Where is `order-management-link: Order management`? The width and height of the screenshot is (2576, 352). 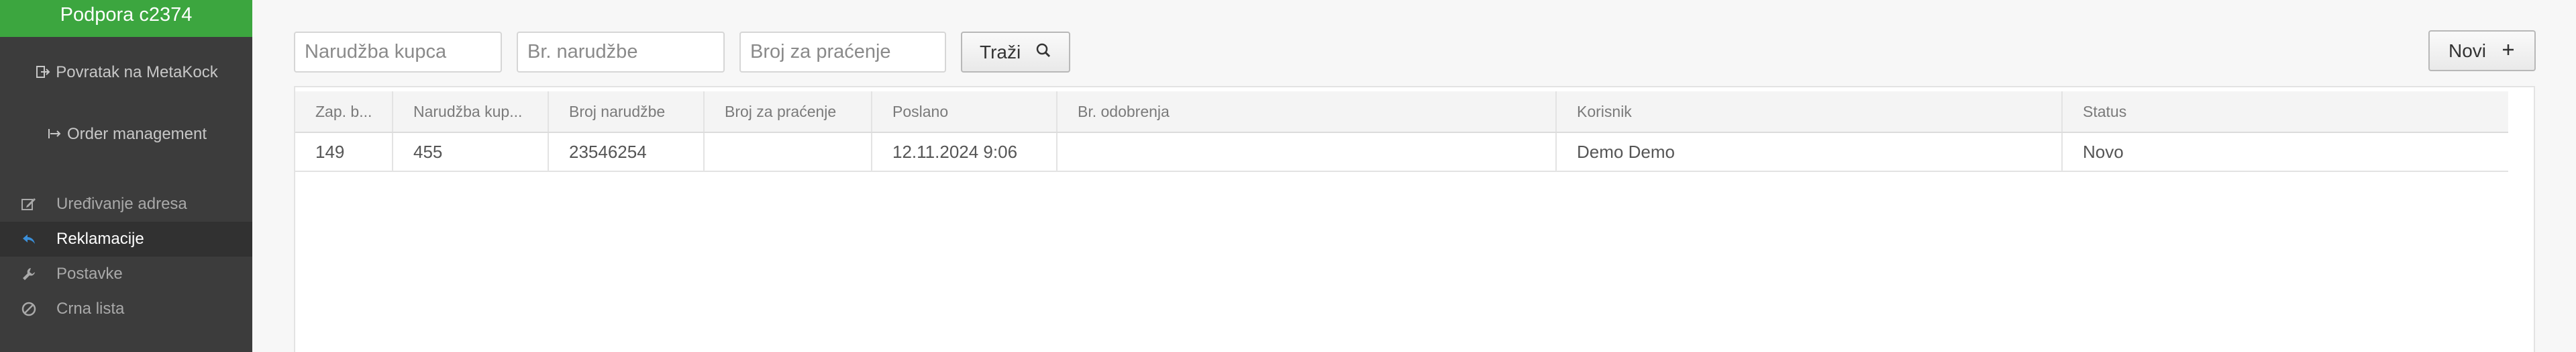 order-management-link: Order management is located at coordinates (126, 134).